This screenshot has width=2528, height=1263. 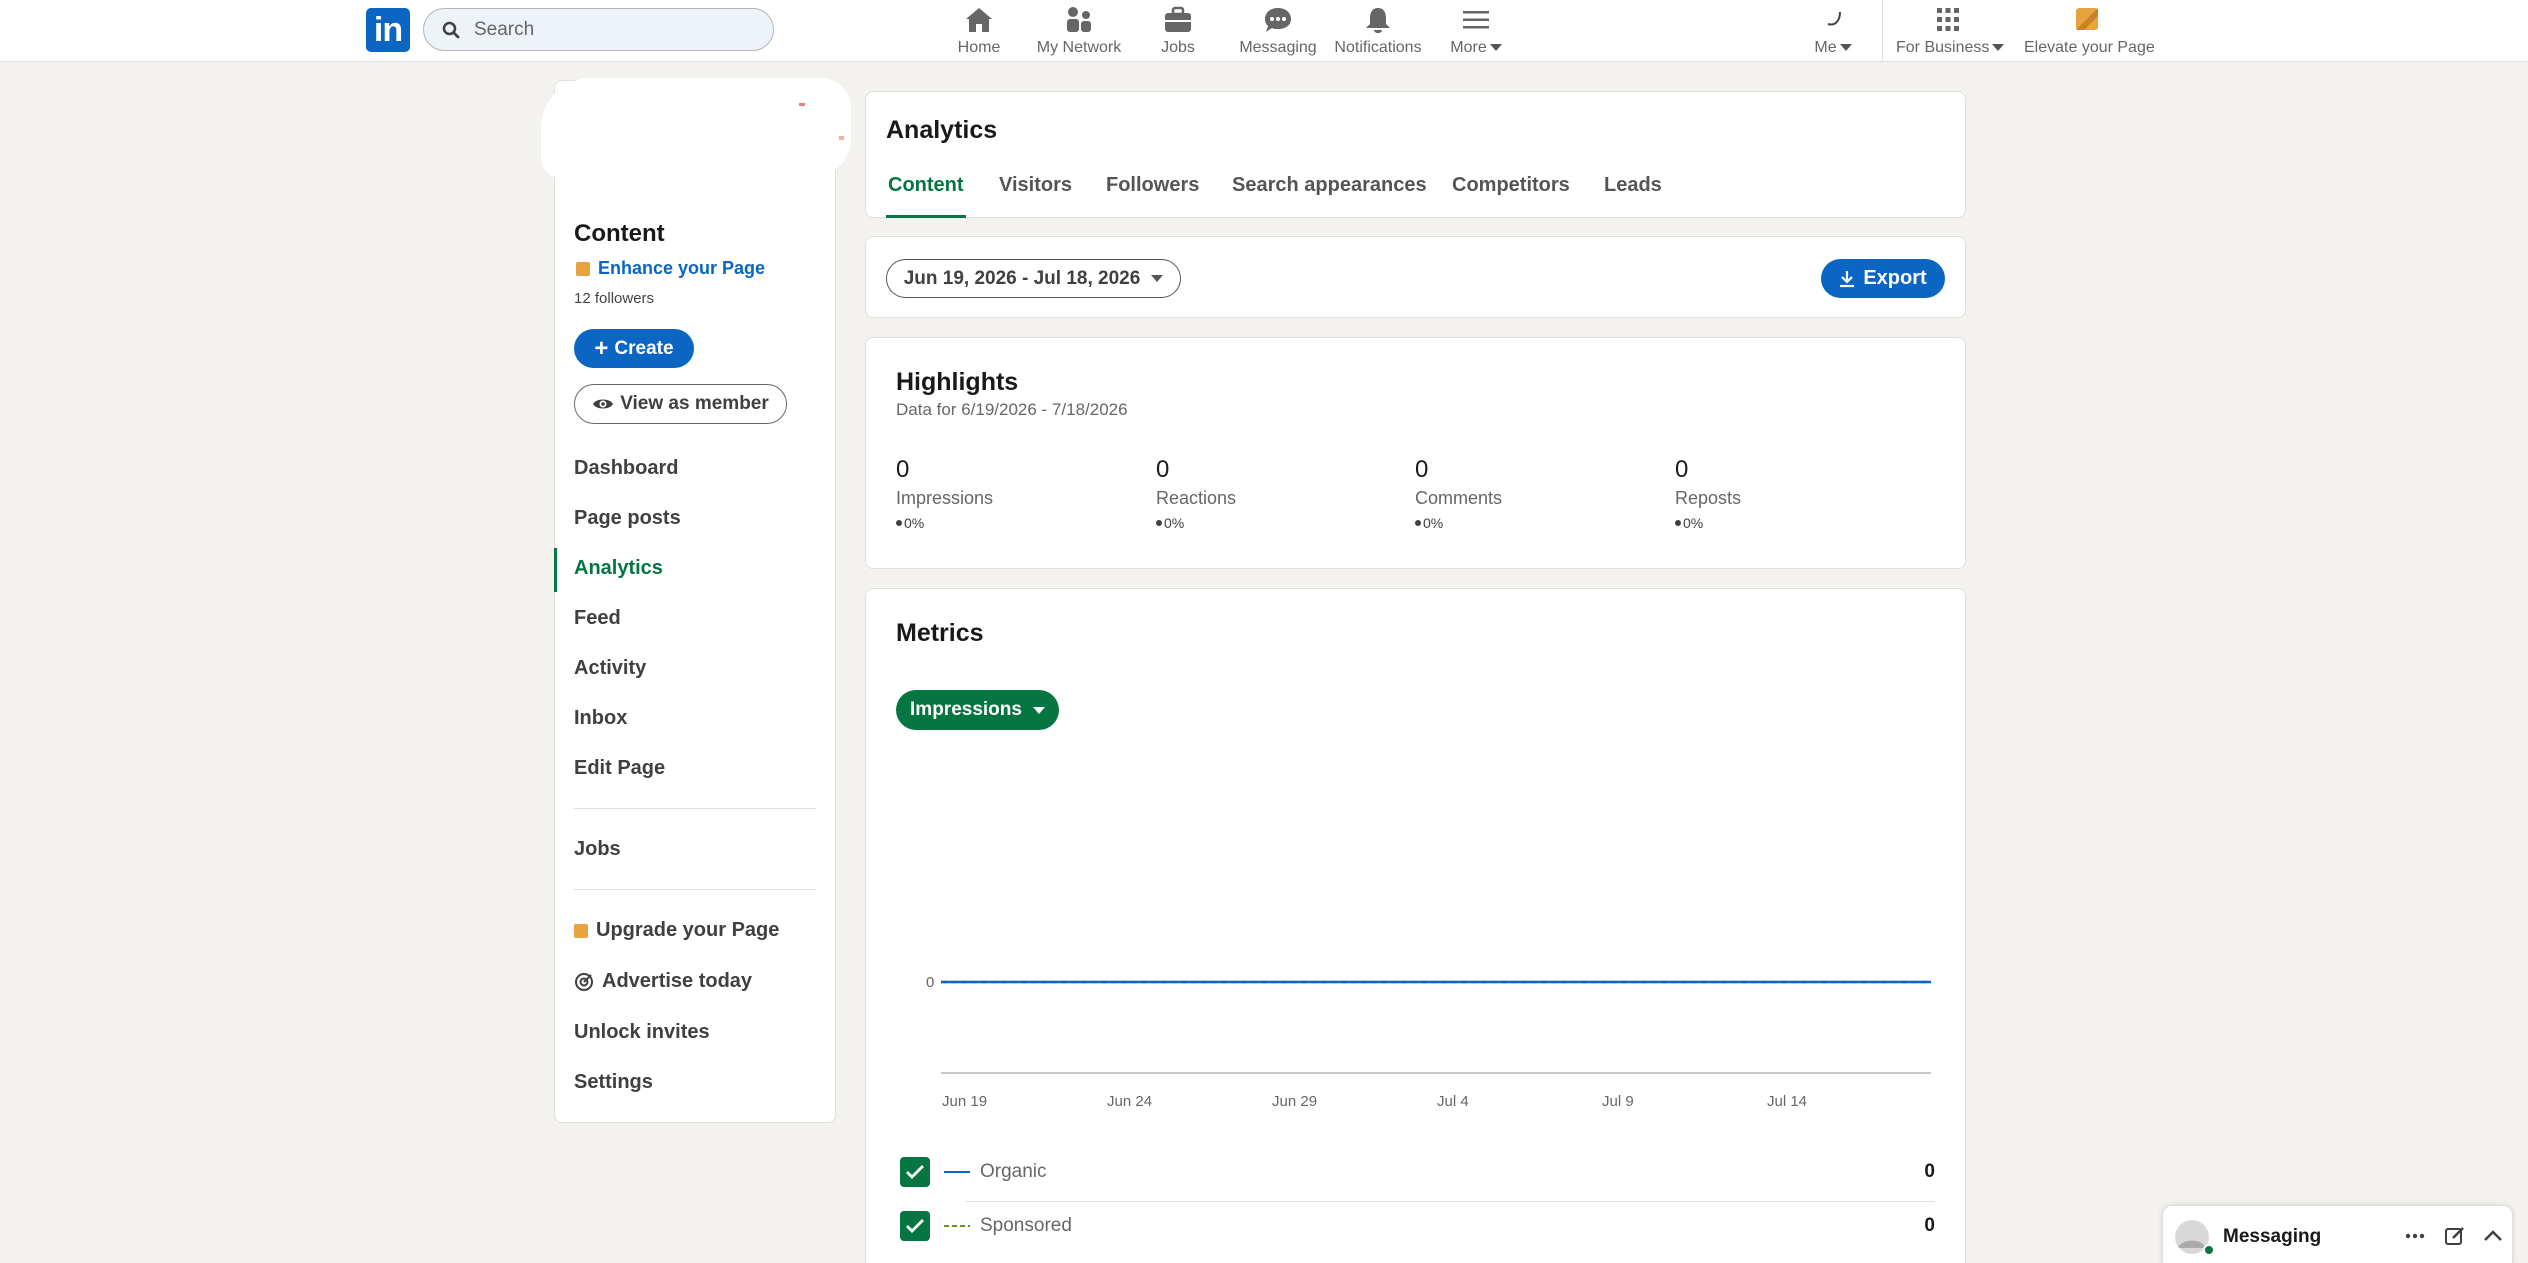 What do you see at coordinates (663, 981) in the screenshot?
I see `sidebar-item-advertise: Advertise today` at bounding box center [663, 981].